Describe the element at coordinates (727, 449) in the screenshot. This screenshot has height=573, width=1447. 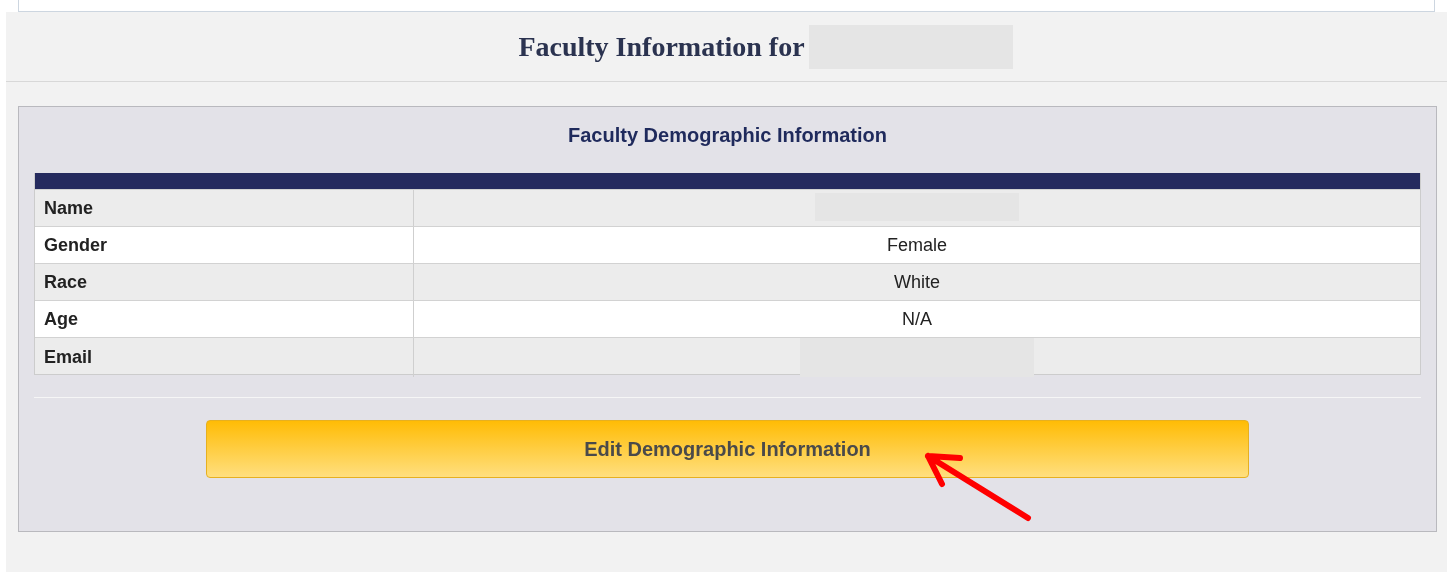
I see `edit-button: Edit Demographic Information` at that location.